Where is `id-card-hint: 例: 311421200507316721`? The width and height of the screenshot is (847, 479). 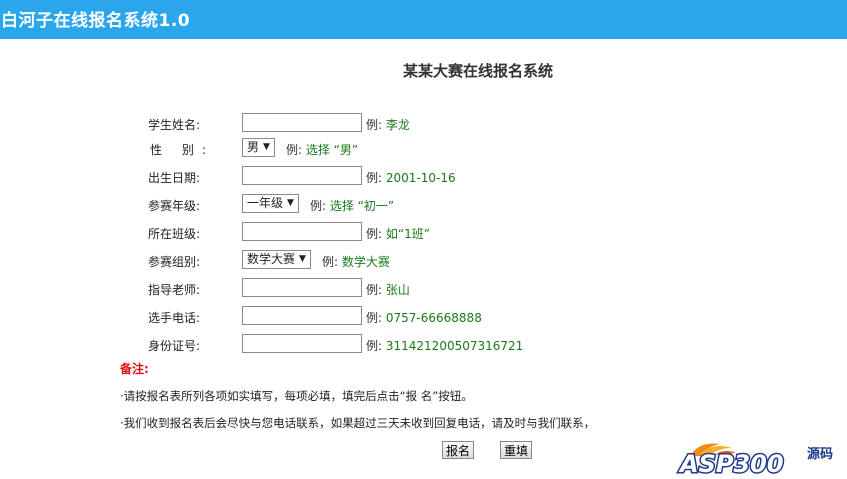
id-card-hint: 例: 311421200507316721 is located at coordinates (444, 345).